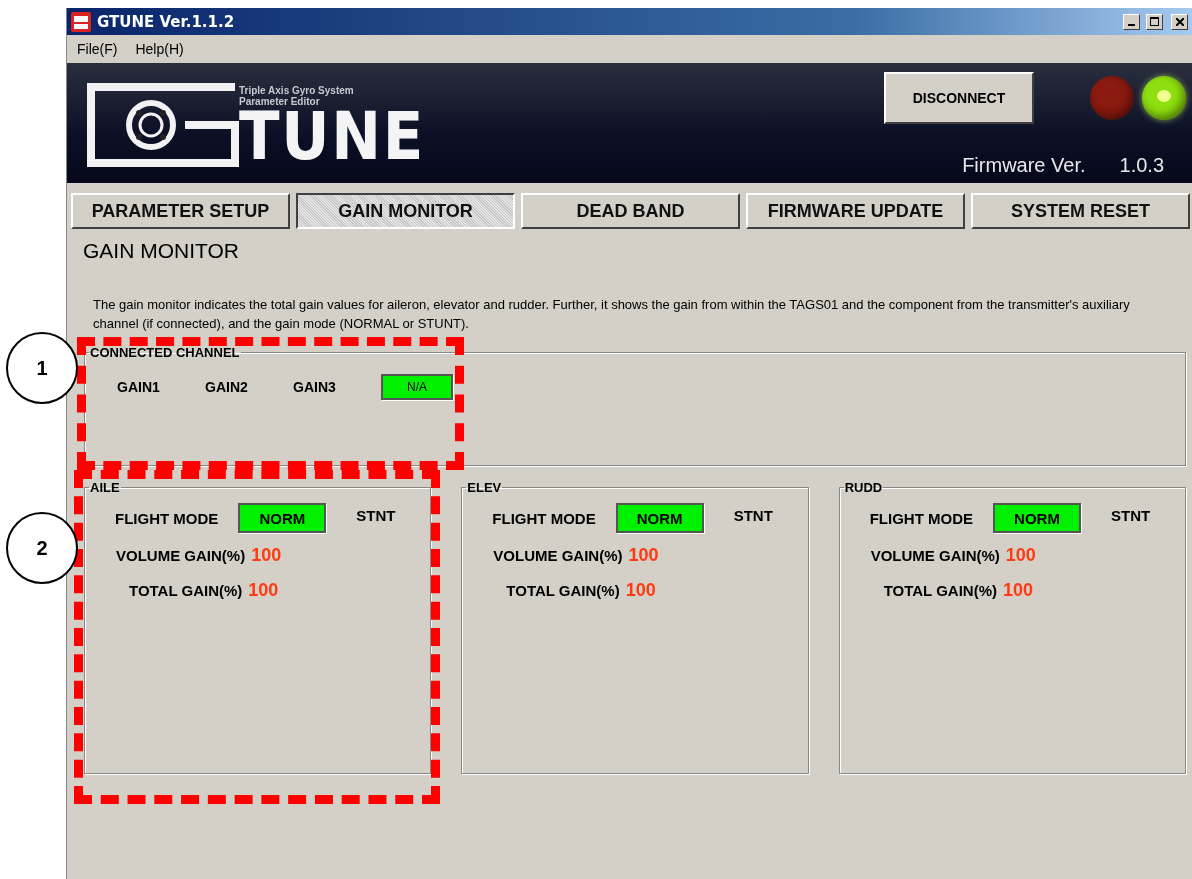 The width and height of the screenshot is (1192, 879). Describe the element at coordinates (105, 487) in the screenshot. I see `group-title: AILE` at that location.